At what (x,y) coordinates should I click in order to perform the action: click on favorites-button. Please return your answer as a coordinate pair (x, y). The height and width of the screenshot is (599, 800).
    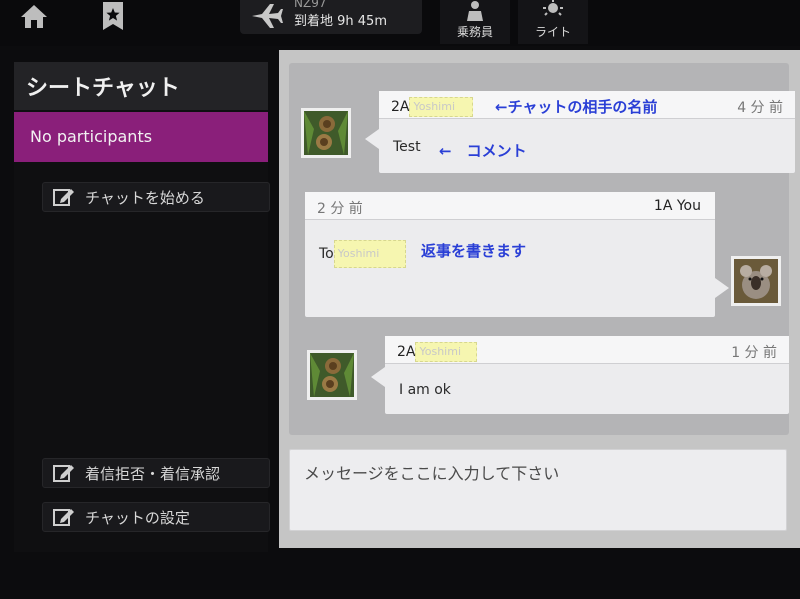
    Looking at the image, I should click on (113, 16).